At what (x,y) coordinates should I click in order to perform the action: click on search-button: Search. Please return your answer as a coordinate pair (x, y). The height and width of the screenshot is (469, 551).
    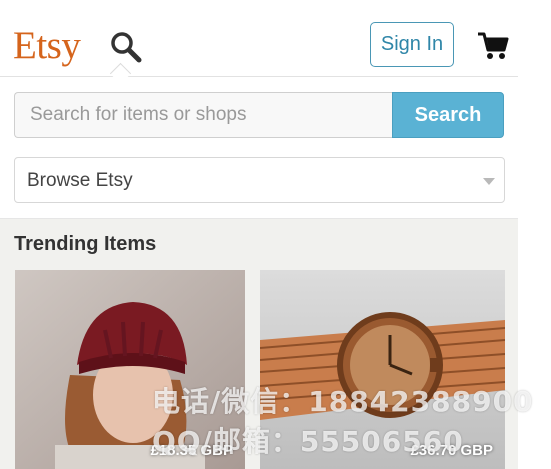
    Looking at the image, I should click on (448, 115).